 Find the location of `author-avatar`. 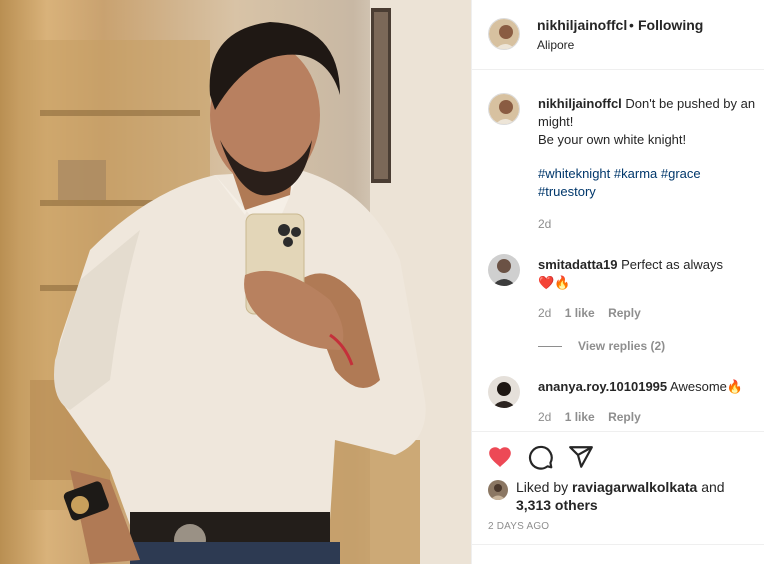

author-avatar is located at coordinates (504, 34).